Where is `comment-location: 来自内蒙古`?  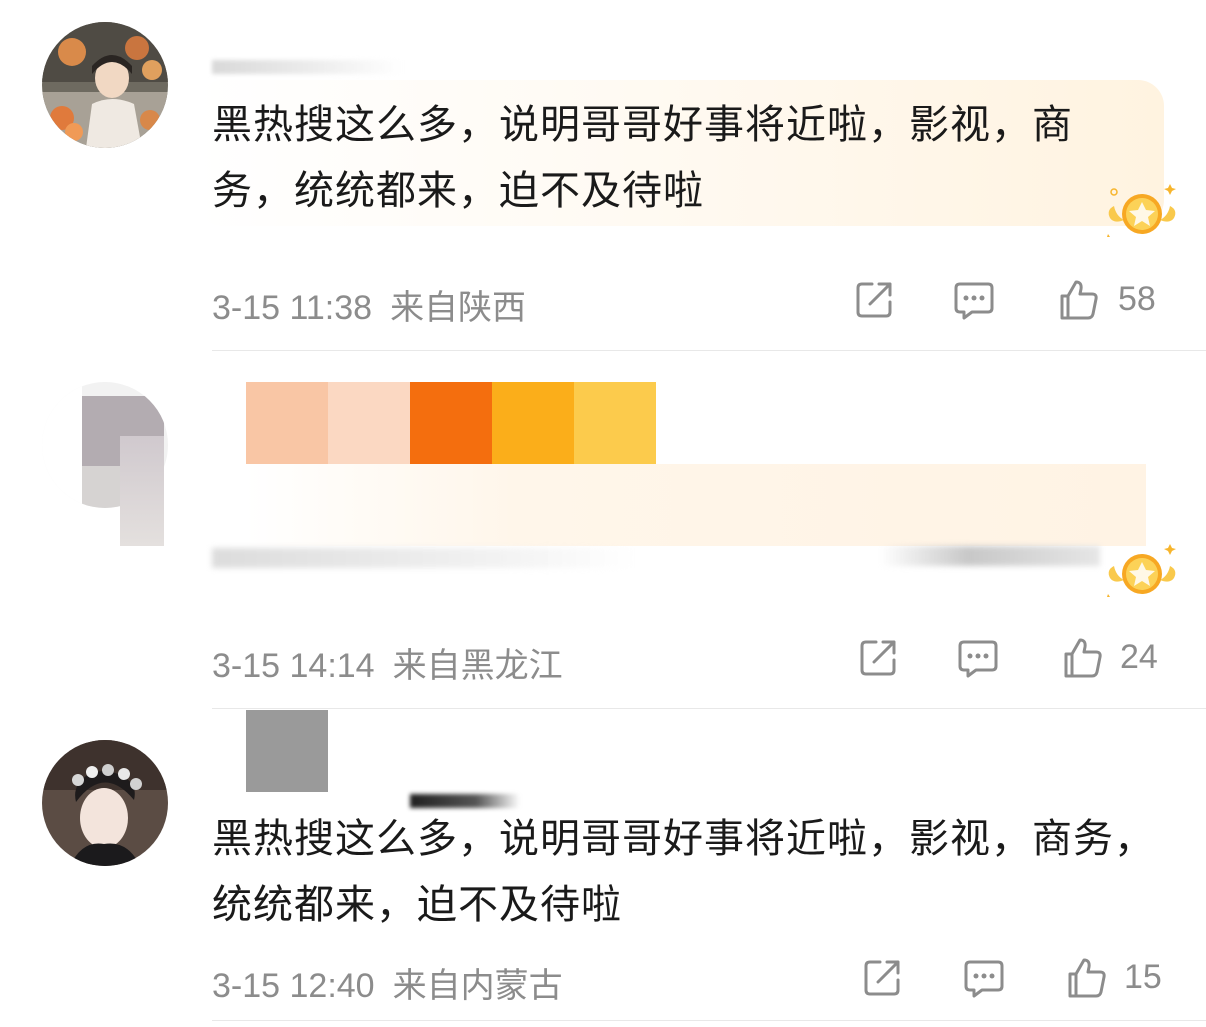 comment-location: 来自内蒙古 is located at coordinates (477, 986).